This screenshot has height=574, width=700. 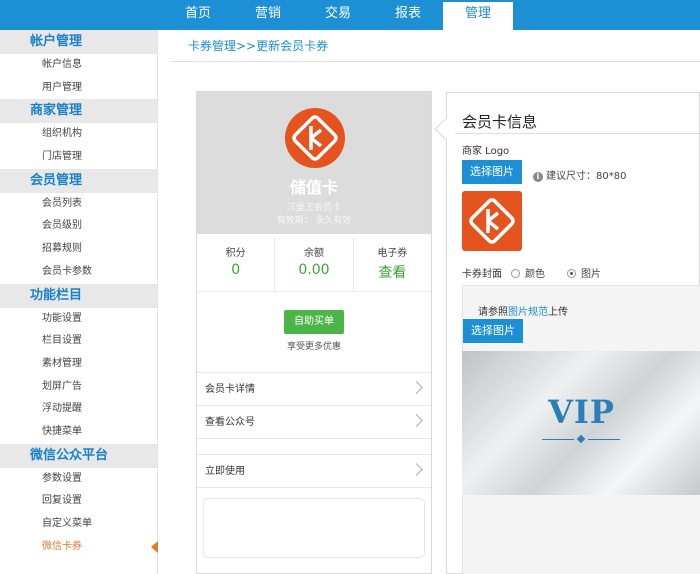 What do you see at coordinates (492, 221) in the screenshot?
I see `logo-preview-image` at bounding box center [492, 221].